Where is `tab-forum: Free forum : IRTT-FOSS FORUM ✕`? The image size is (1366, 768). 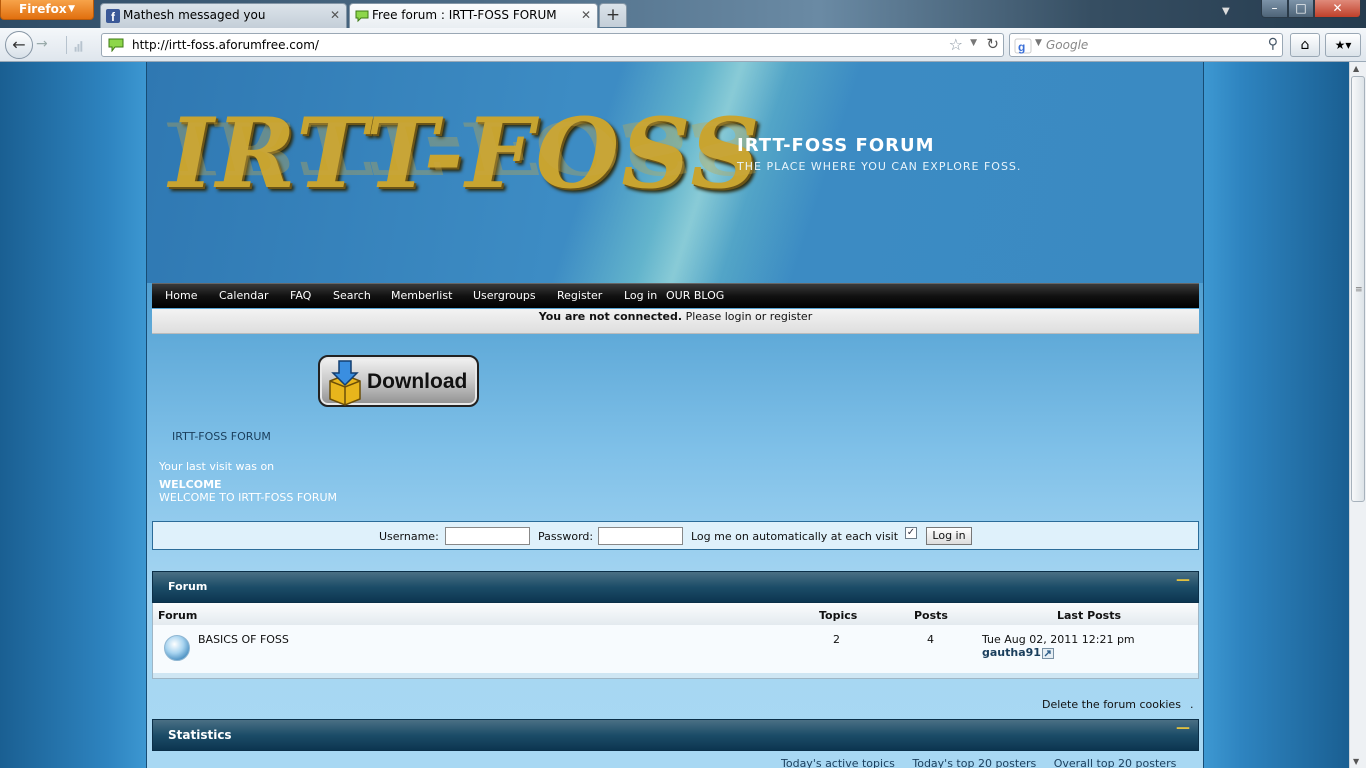
tab-forum: Free forum : IRTT-FOSS FORUM ✕ is located at coordinates (473, 15).